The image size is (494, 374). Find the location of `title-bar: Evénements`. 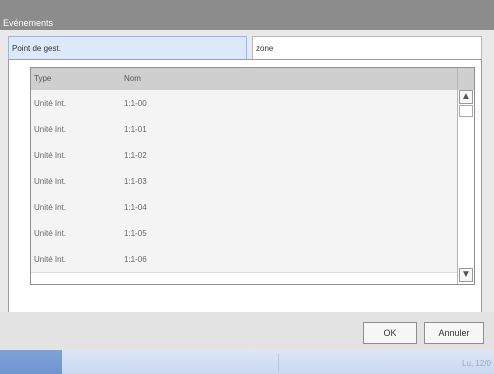

title-bar: Evénements is located at coordinates (247, 15).